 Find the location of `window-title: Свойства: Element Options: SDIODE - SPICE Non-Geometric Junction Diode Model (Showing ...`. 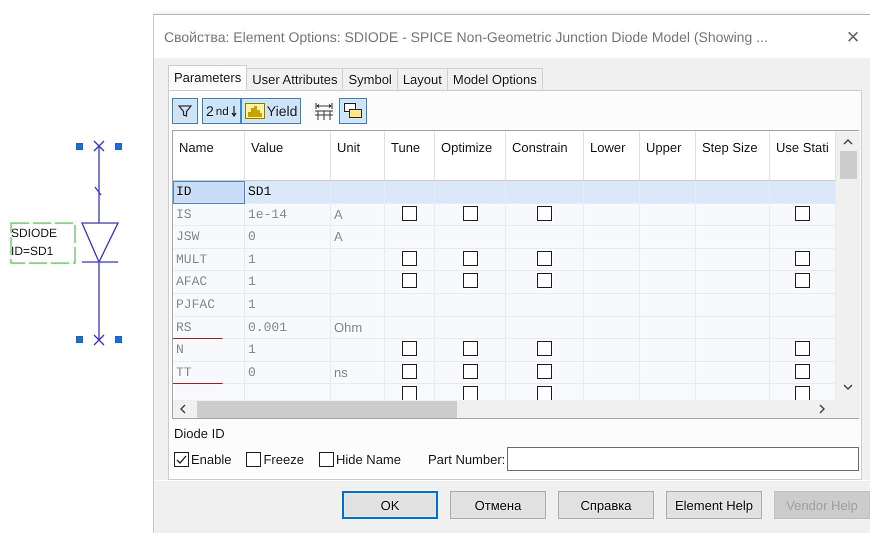

window-title: Свойства: Element Options: SDIODE - SPICE Non-Geometric Junction Diode Model (Showing ... is located at coordinates (466, 36).